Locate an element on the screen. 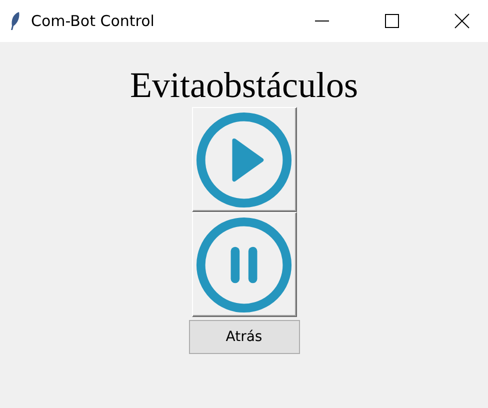 This screenshot has width=488, height=408. heading: Evitaobstáculos is located at coordinates (244, 85).